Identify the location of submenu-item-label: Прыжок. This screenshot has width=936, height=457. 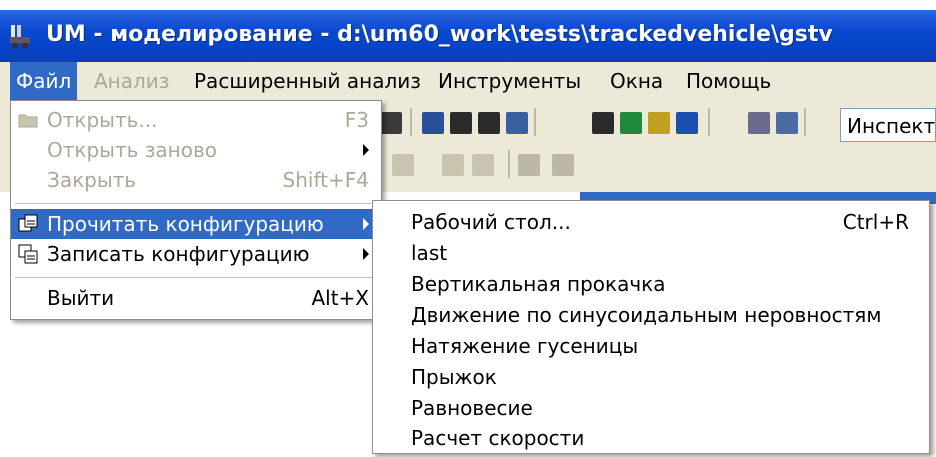
(454, 377).